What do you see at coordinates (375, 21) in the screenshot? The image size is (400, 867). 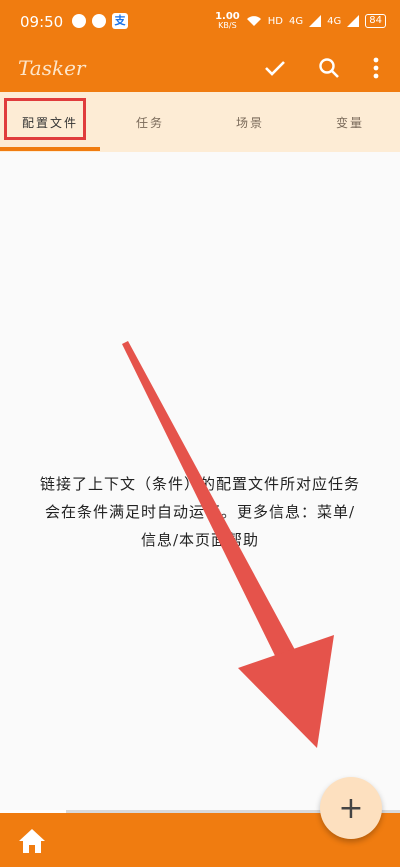 I see `battery-indicator: 84` at bounding box center [375, 21].